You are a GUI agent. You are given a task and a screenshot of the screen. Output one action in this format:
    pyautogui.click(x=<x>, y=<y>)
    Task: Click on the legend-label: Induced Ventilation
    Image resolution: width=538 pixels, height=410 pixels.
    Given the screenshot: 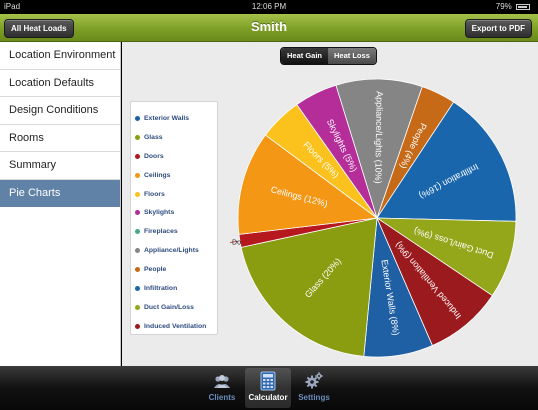 What is the action you would take?
    pyautogui.click(x=175, y=326)
    